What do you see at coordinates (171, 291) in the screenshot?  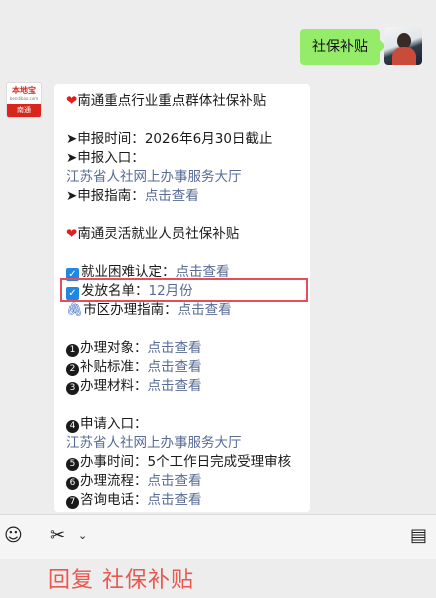 I see `list-link: 12月份` at bounding box center [171, 291].